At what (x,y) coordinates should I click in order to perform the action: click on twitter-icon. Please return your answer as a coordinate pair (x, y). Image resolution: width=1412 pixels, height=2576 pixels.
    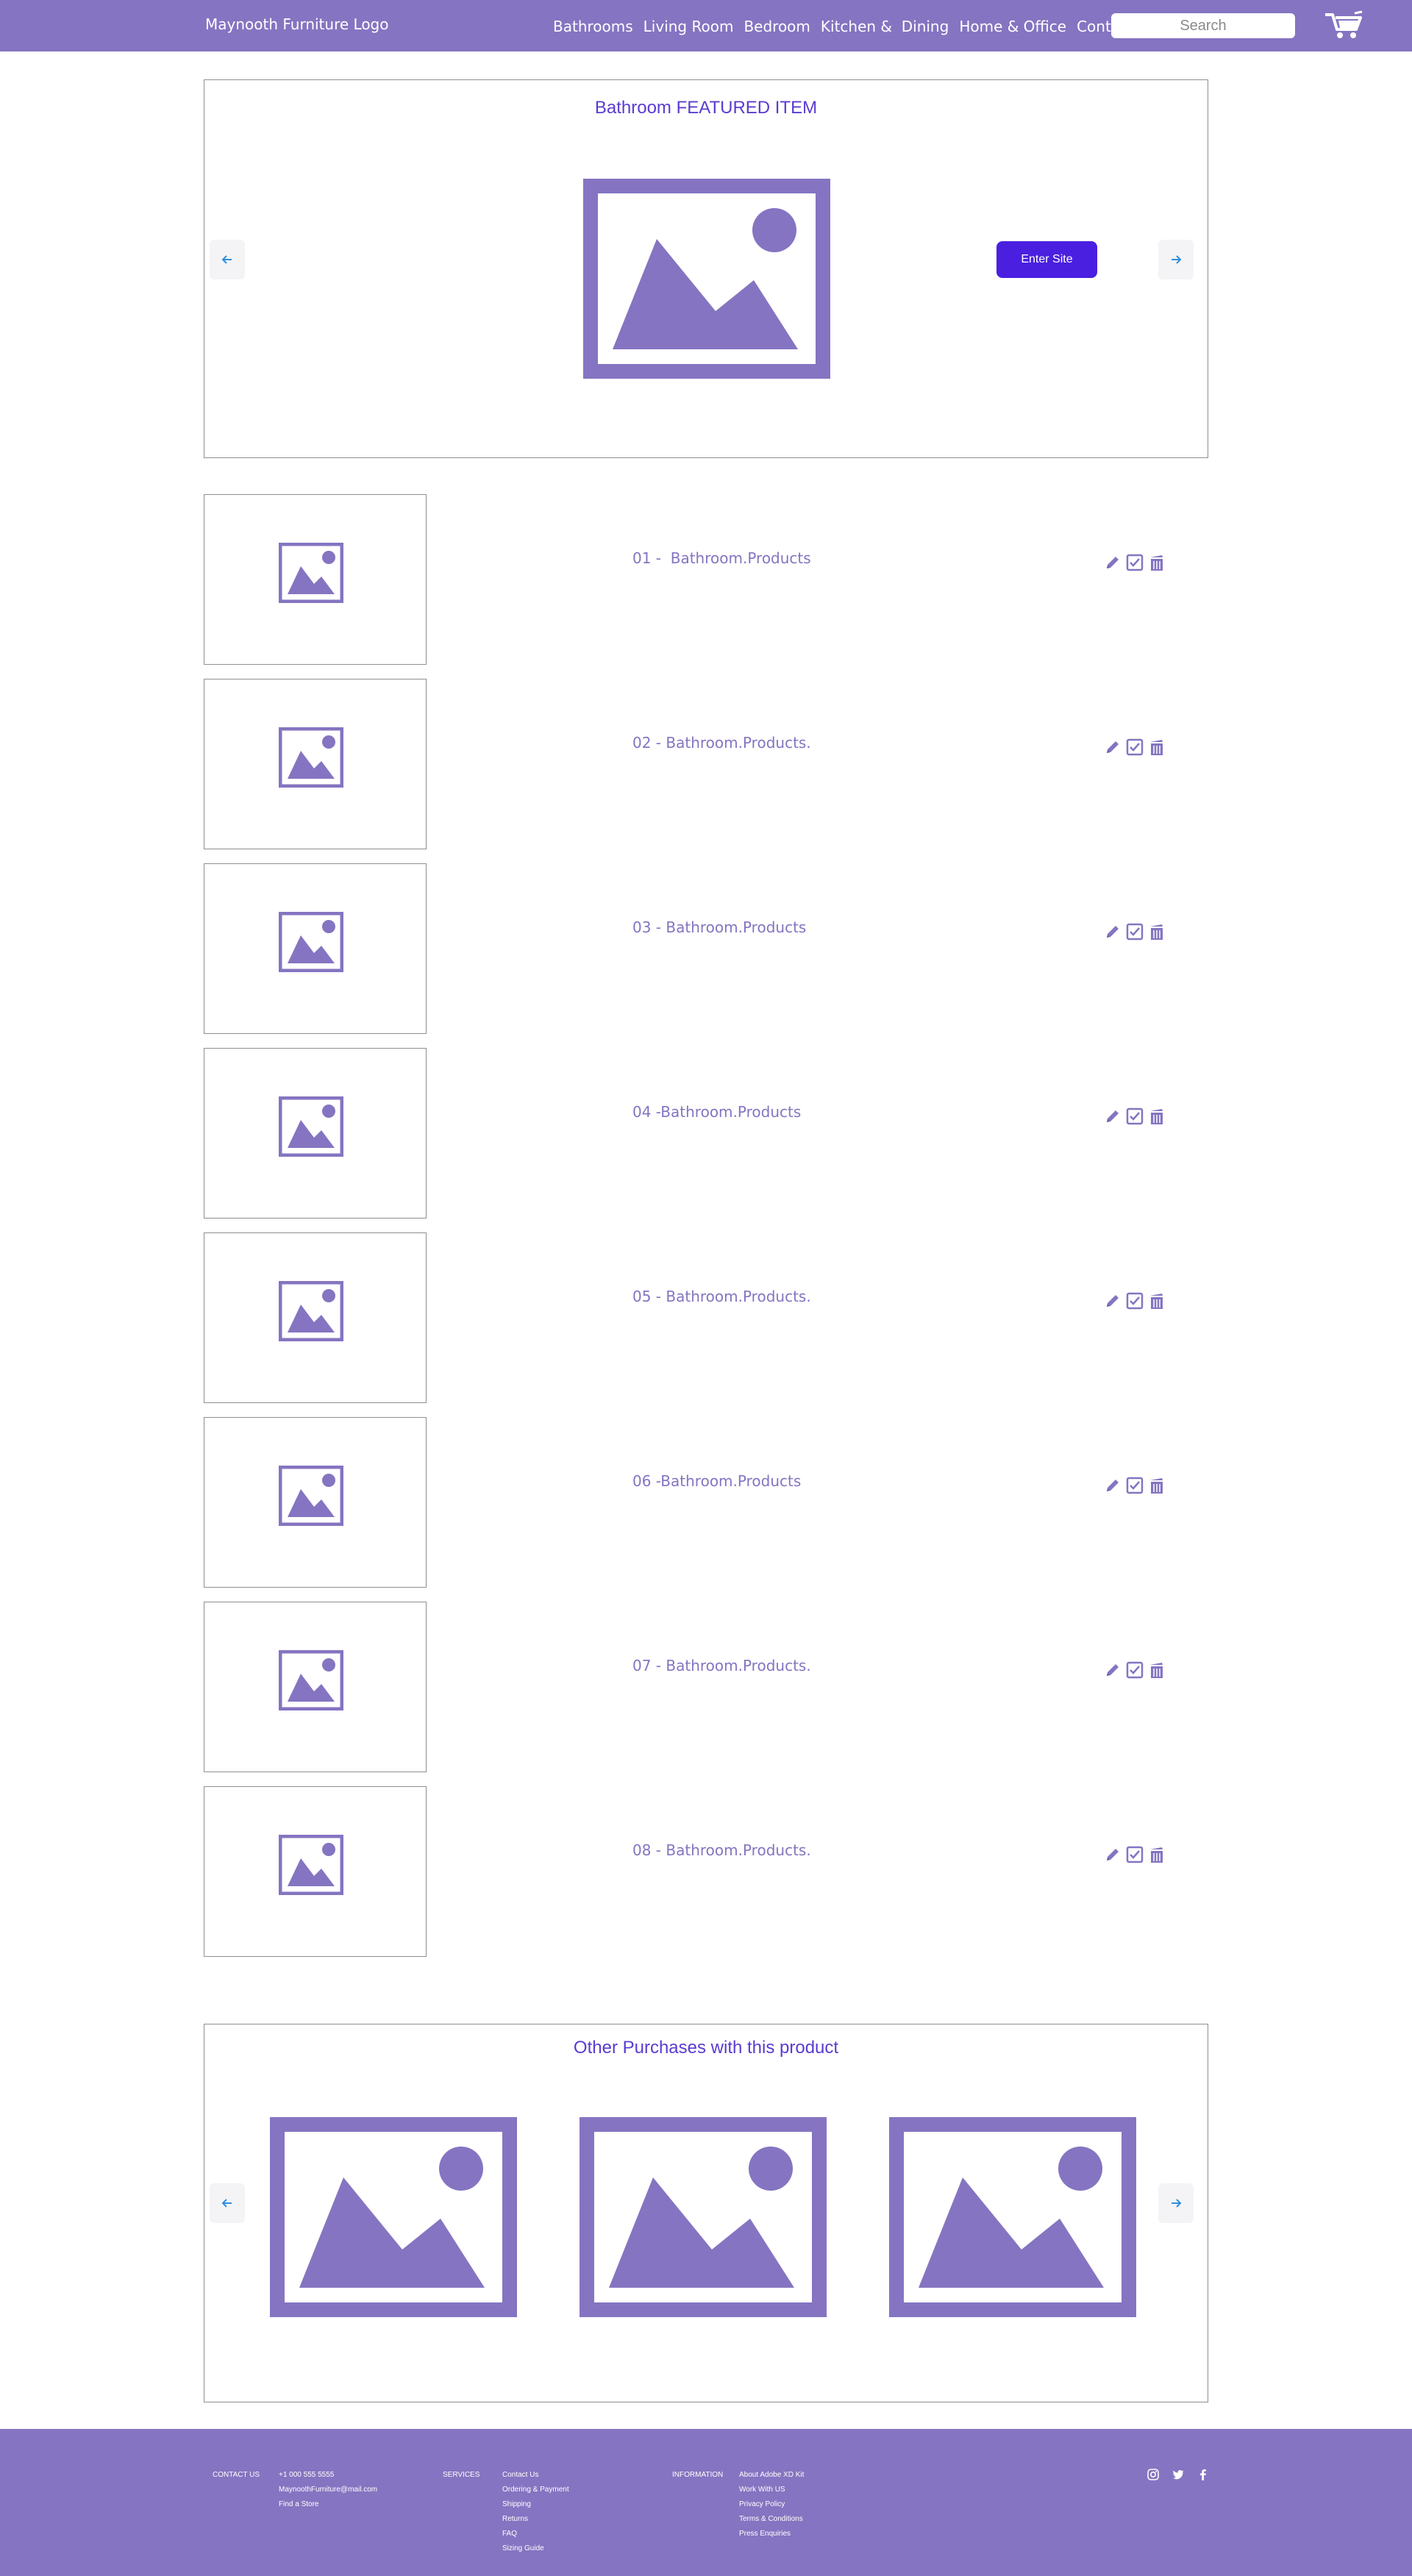
    Looking at the image, I should click on (1178, 2474).